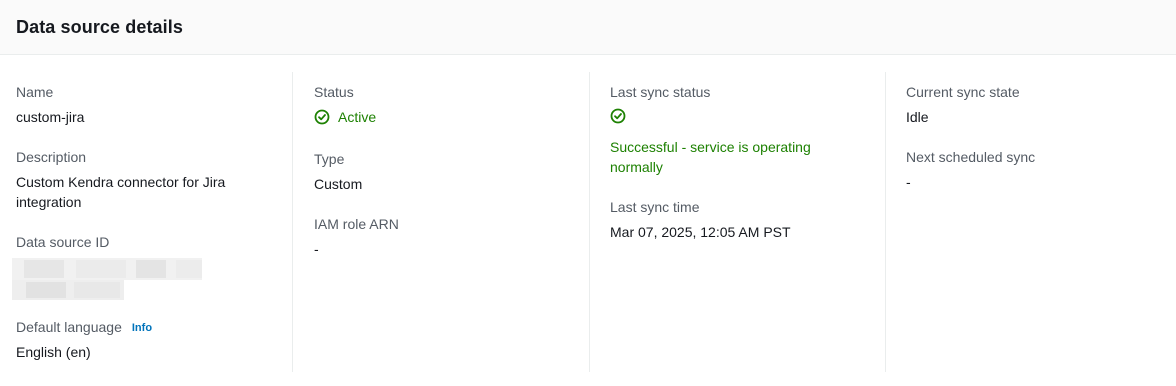 The height and width of the screenshot is (386, 1176). Describe the element at coordinates (53, 352) in the screenshot. I see `default-language-value: English (en)` at that location.